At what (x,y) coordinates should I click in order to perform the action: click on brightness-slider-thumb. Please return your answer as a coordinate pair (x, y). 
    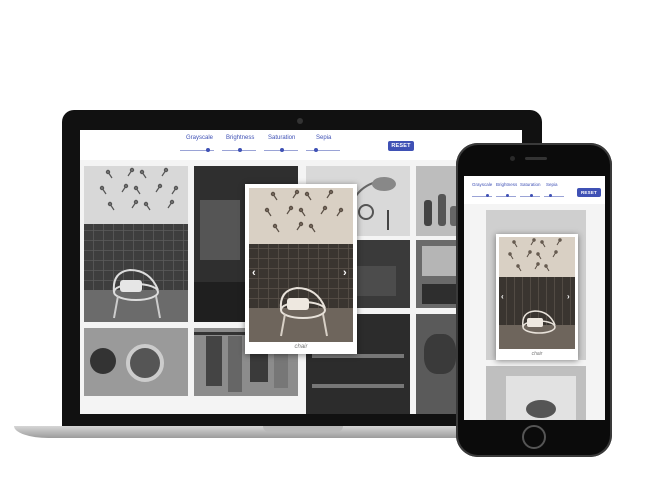
    Looking at the image, I should click on (240, 150).